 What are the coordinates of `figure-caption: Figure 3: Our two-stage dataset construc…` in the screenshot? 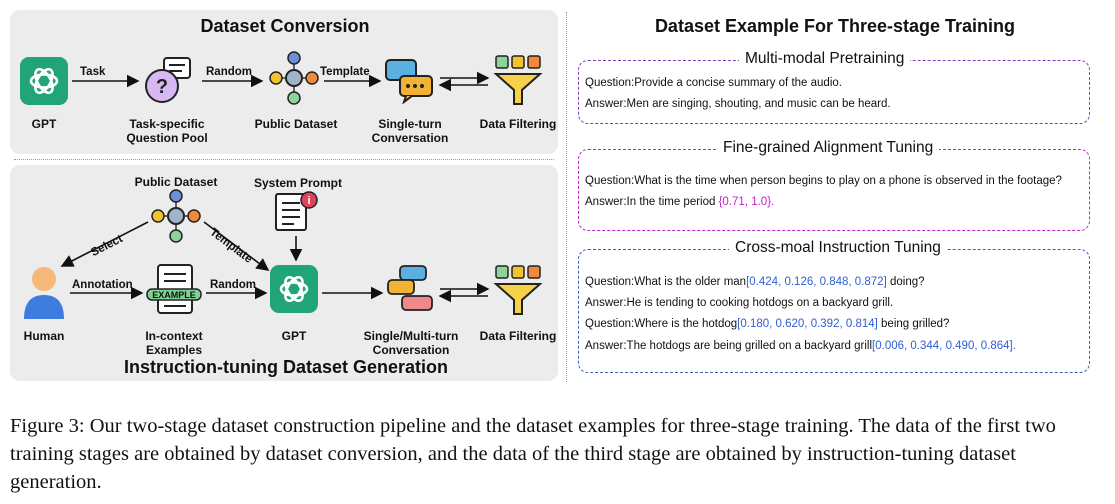 It's located at (533, 454).